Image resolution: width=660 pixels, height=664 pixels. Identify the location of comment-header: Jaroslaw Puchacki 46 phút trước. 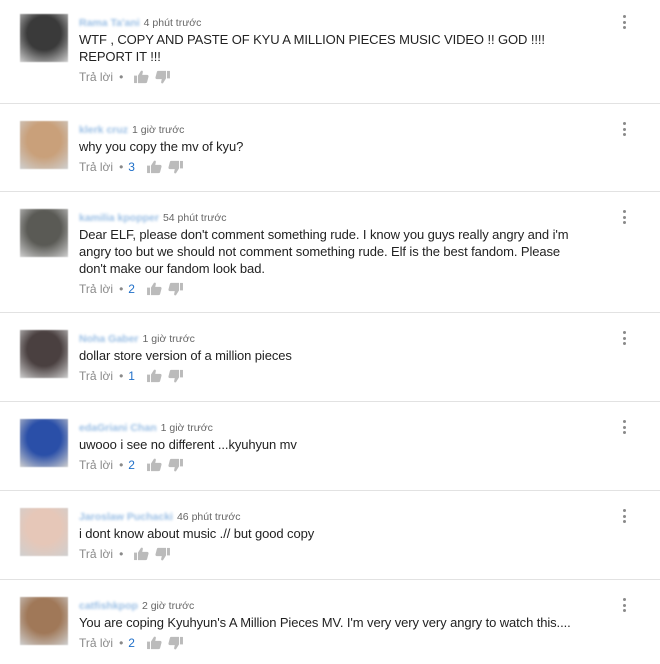
(339, 515).